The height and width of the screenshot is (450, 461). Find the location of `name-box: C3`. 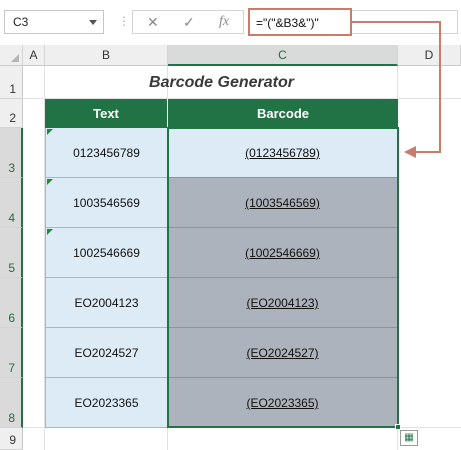

name-box: C3 is located at coordinates (54, 22).